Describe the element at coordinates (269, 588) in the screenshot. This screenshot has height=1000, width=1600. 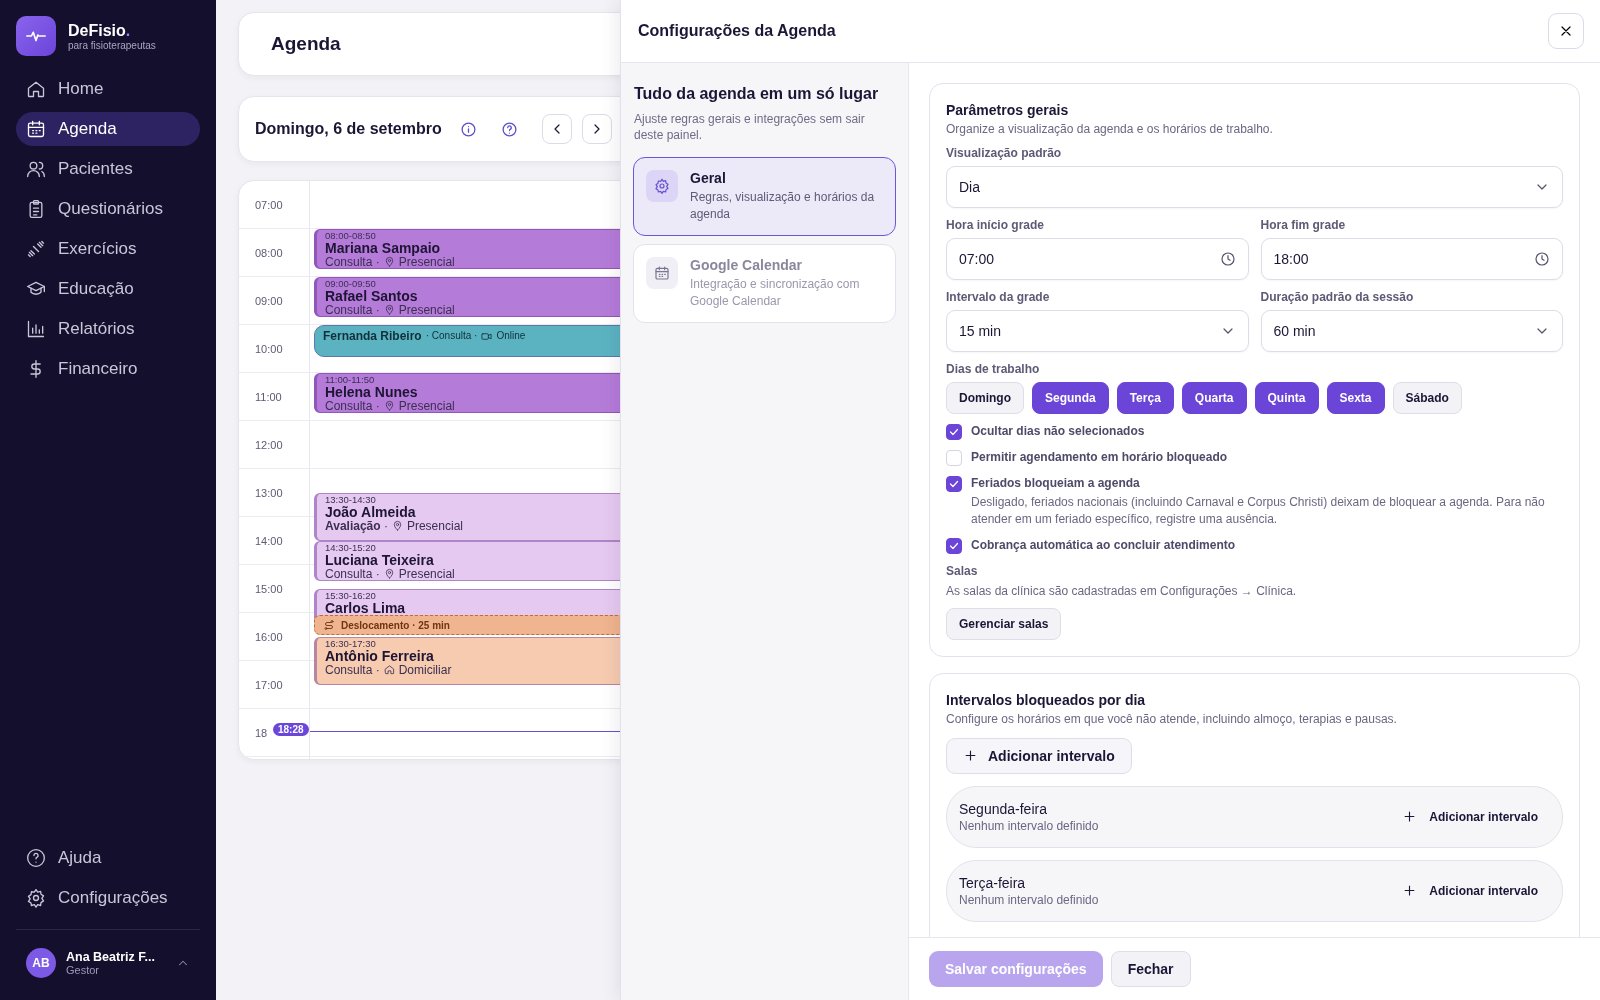
I see `hour-label: 15:00` at that location.